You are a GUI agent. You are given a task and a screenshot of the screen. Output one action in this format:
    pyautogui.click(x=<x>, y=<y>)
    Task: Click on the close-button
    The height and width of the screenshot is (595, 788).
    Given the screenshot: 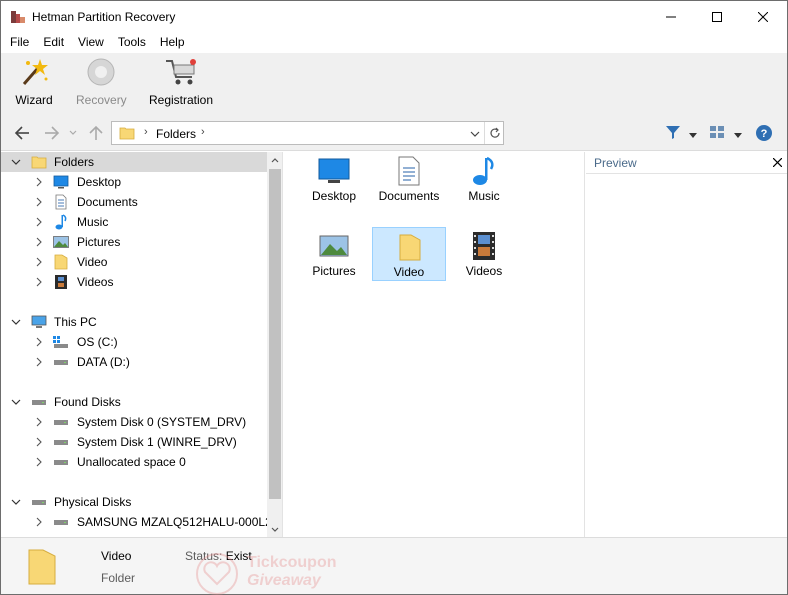 What is the action you would take?
    pyautogui.click(x=763, y=16)
    